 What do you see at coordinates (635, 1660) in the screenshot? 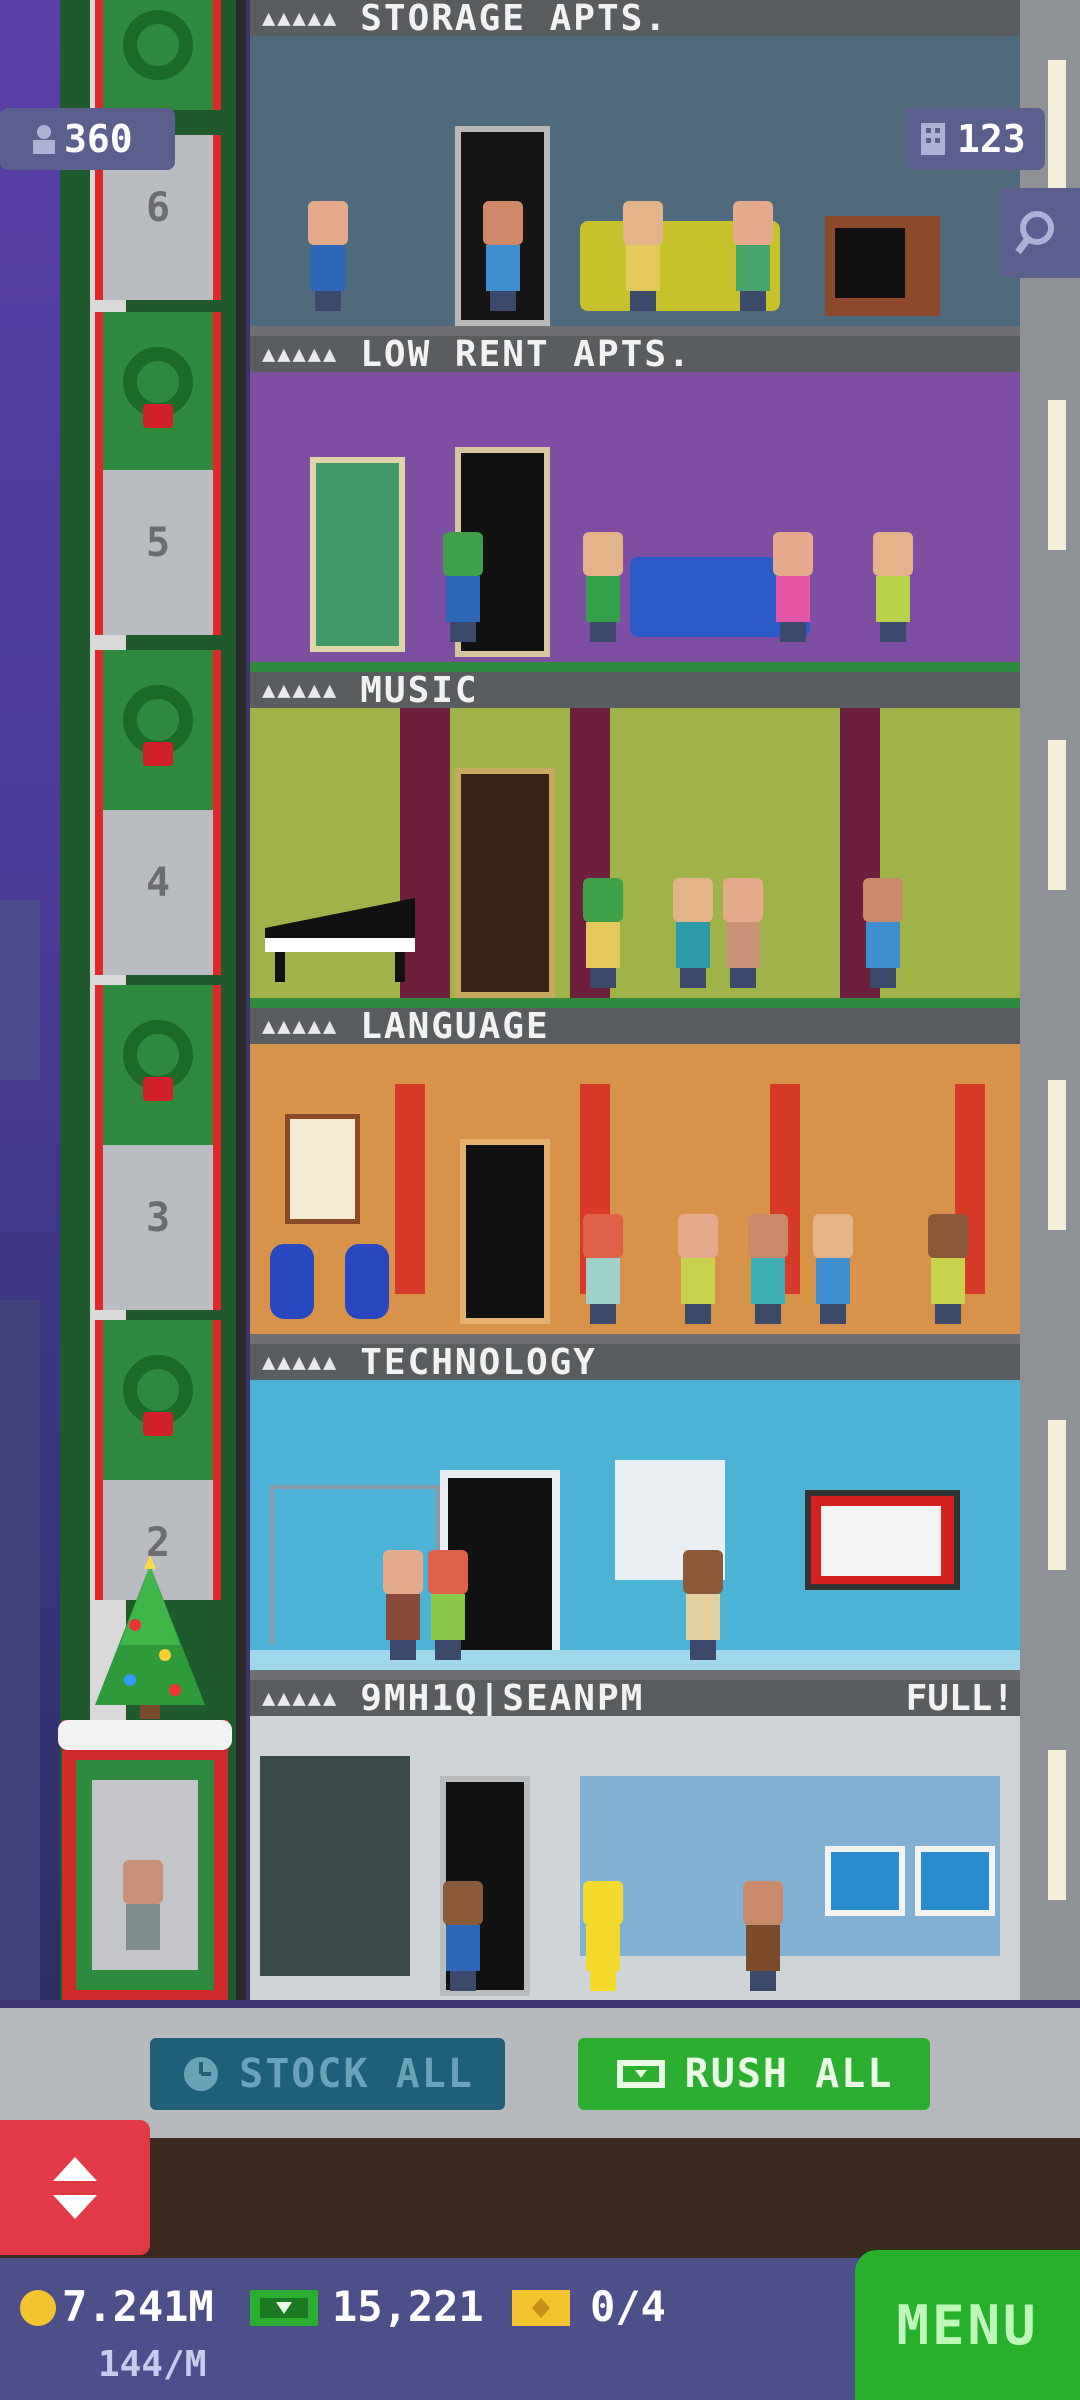
I see `floor-tiles` at bounding box center [635, 1660].